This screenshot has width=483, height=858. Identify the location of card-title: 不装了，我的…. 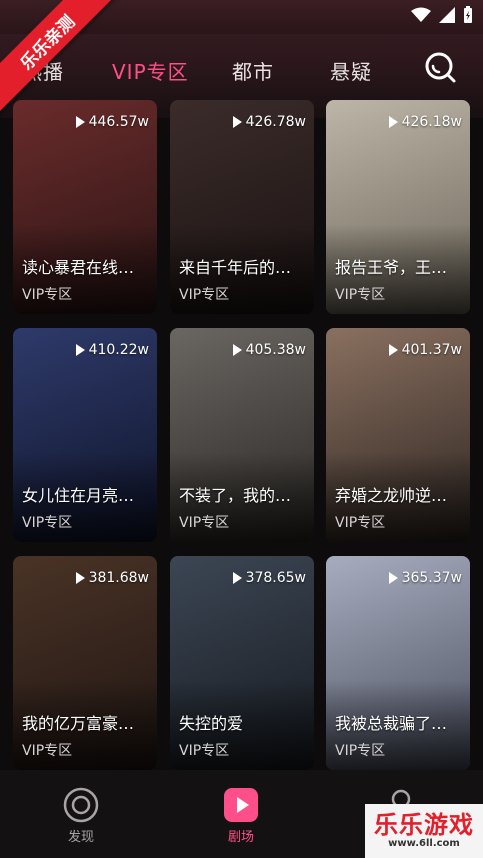
(235, 495).